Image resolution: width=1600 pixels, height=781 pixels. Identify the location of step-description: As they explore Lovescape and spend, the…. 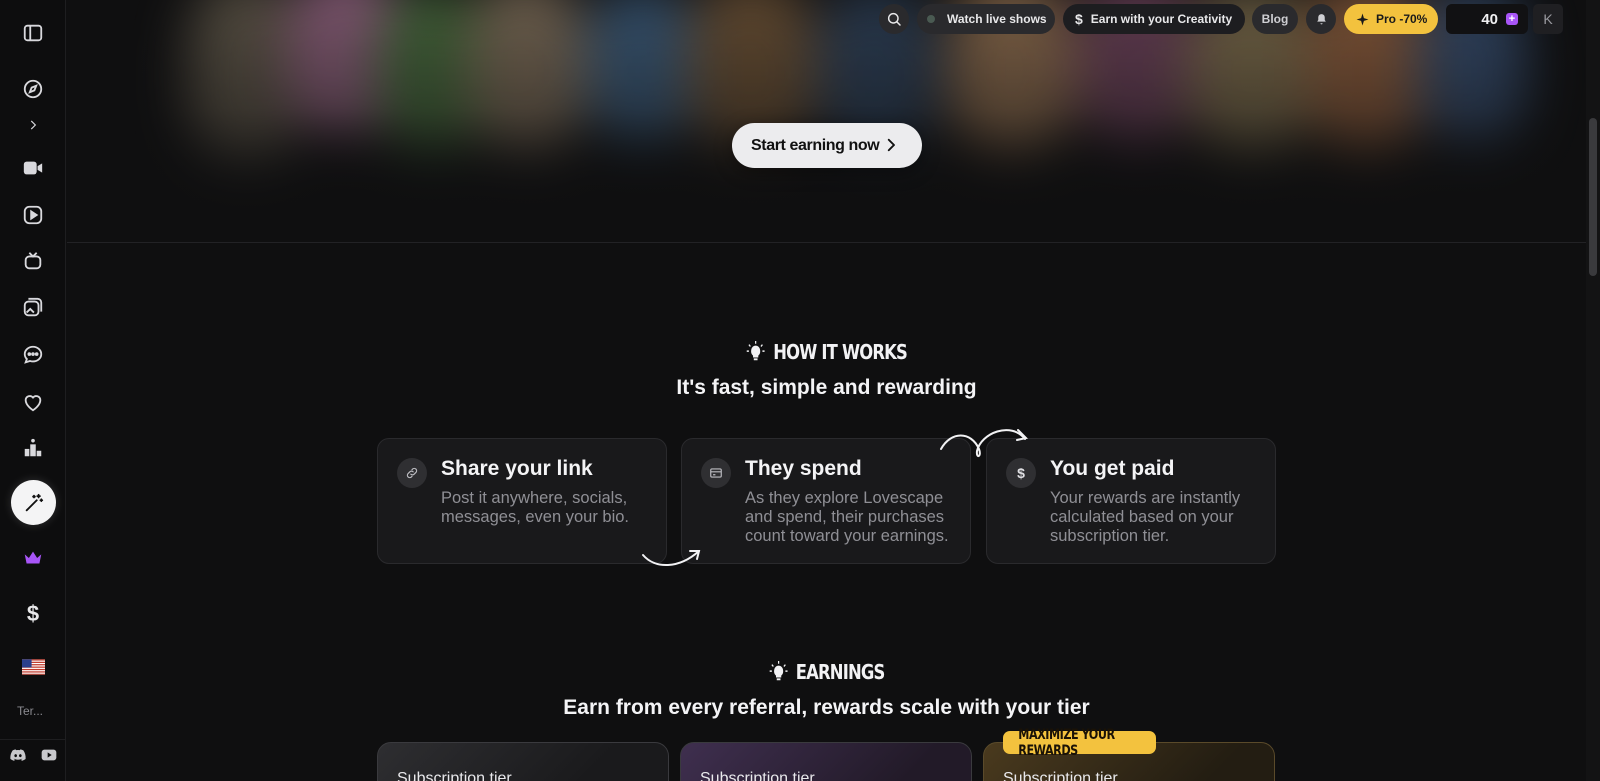
(847, 517).